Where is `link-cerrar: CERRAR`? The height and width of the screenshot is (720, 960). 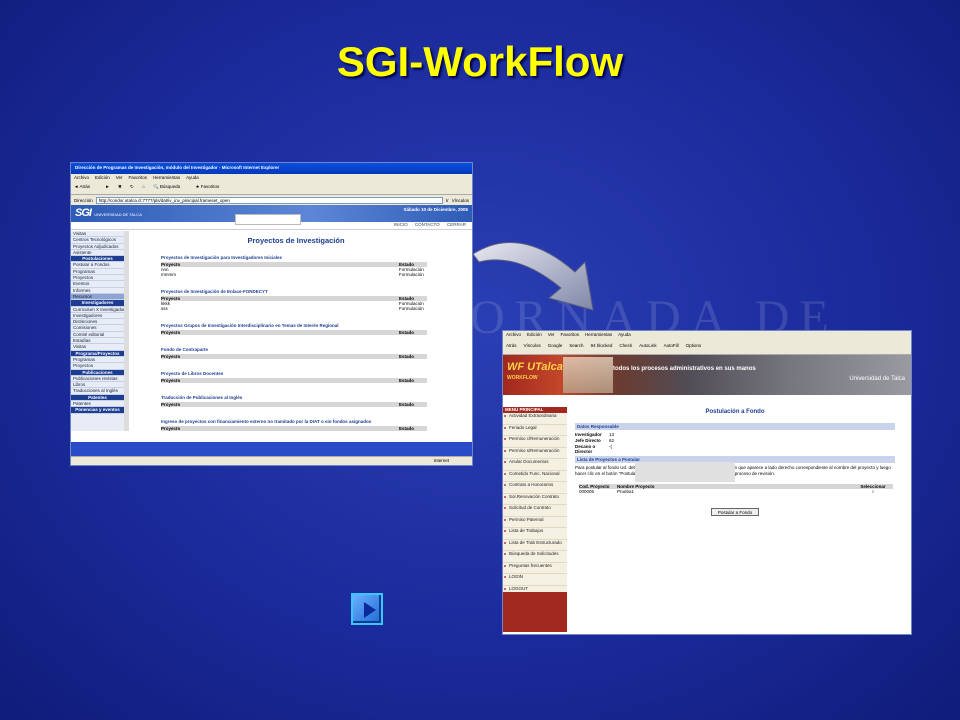
link-cerrar: CERRAR is located at coordinates (456, 224).